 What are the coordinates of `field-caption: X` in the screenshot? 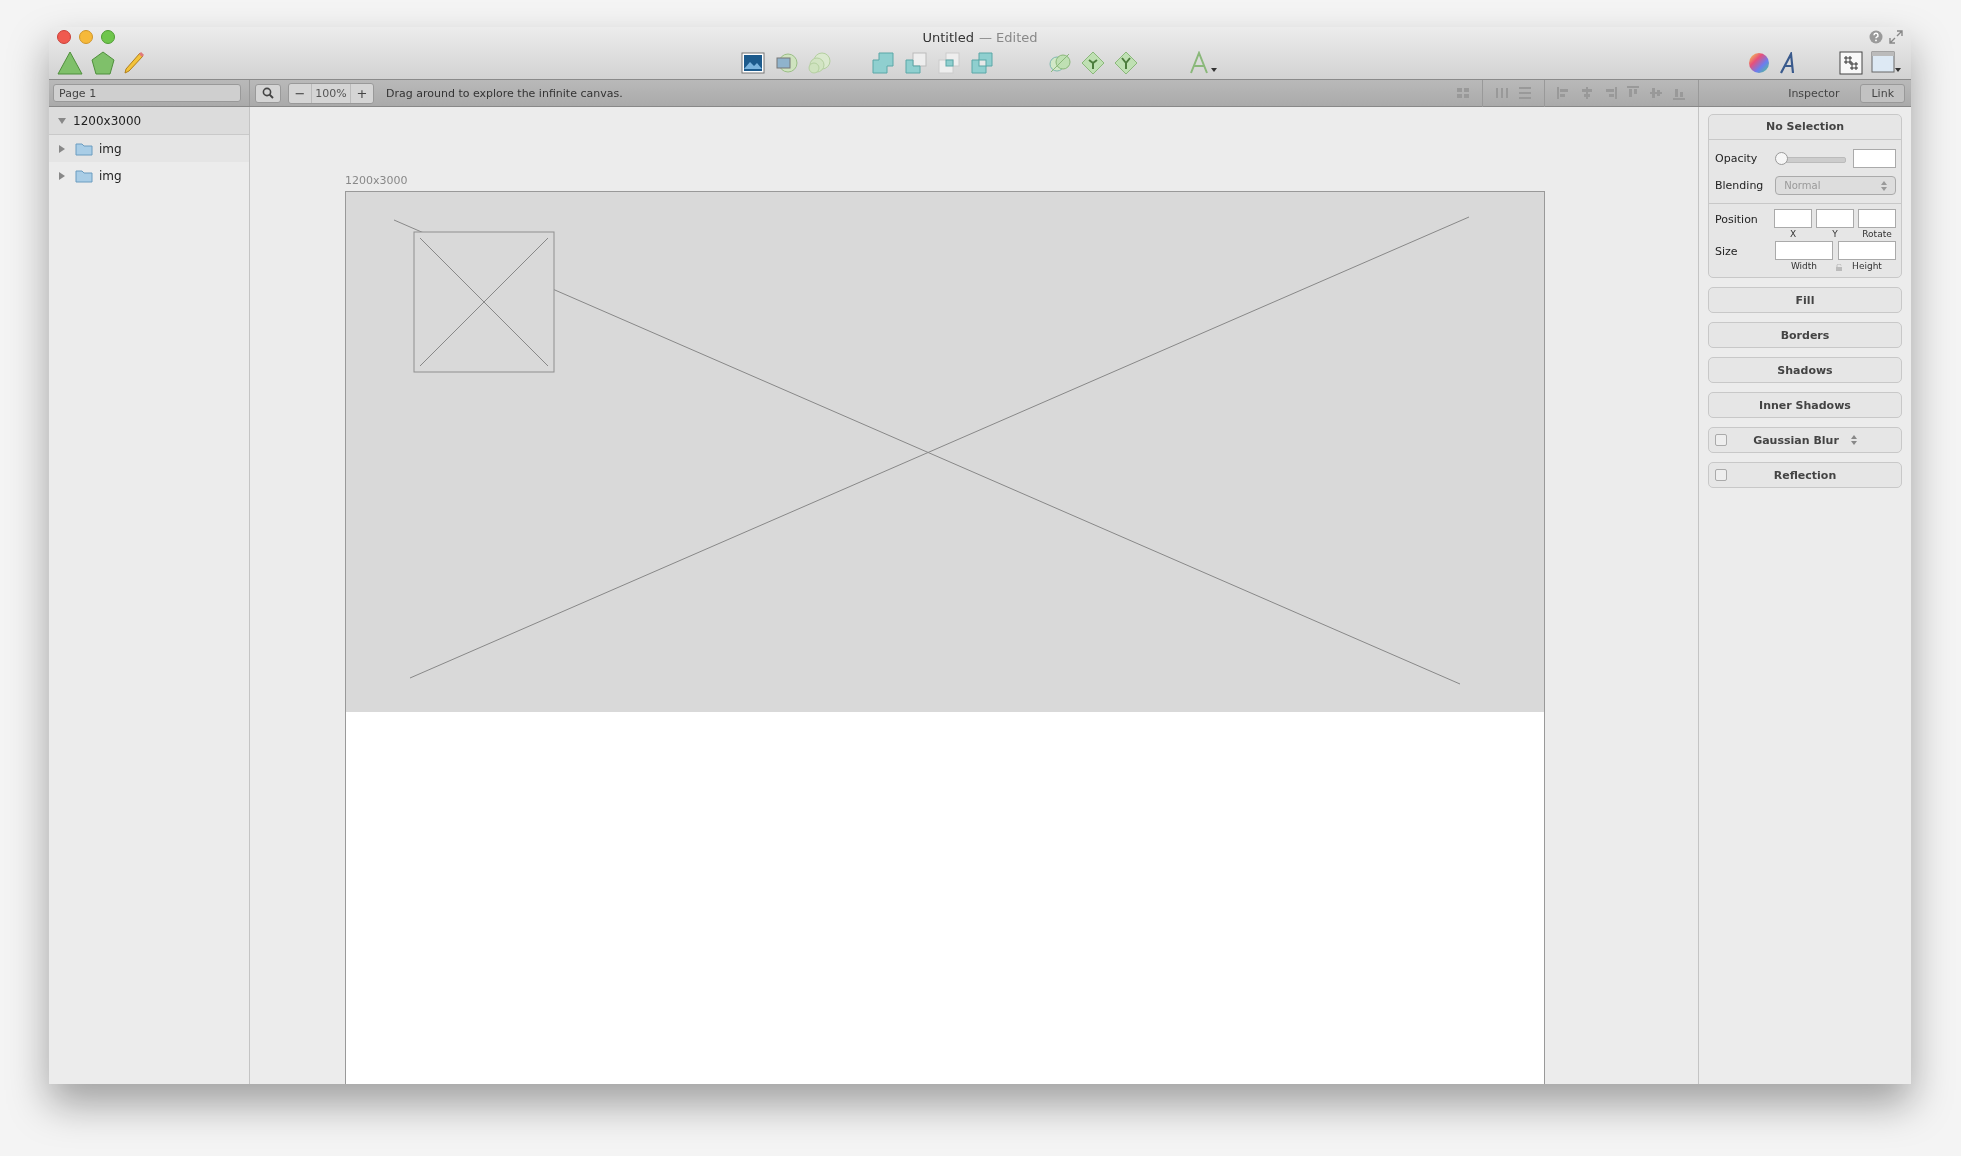 It's located at (1793, 234).